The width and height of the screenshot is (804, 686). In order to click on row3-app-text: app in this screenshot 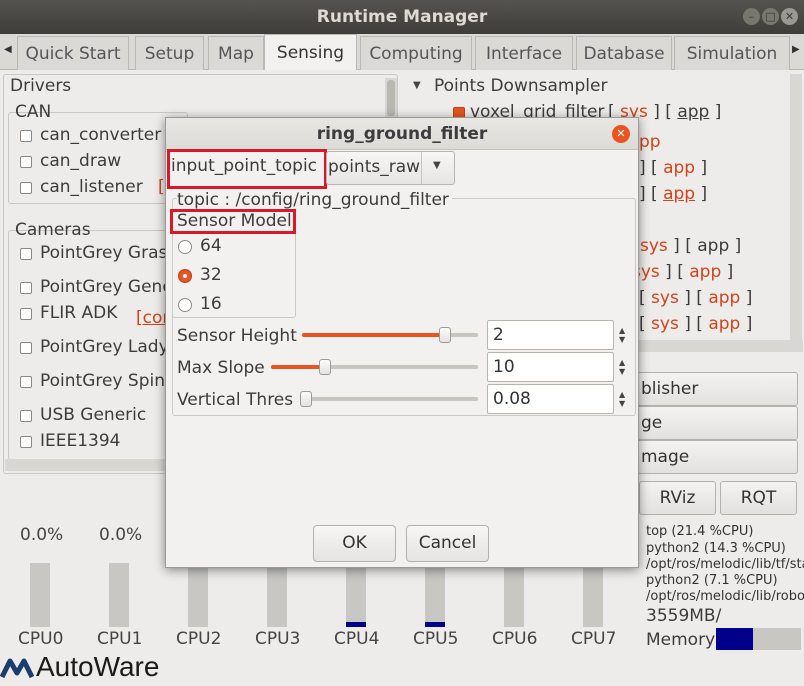, I will do `click(679, 168)`.